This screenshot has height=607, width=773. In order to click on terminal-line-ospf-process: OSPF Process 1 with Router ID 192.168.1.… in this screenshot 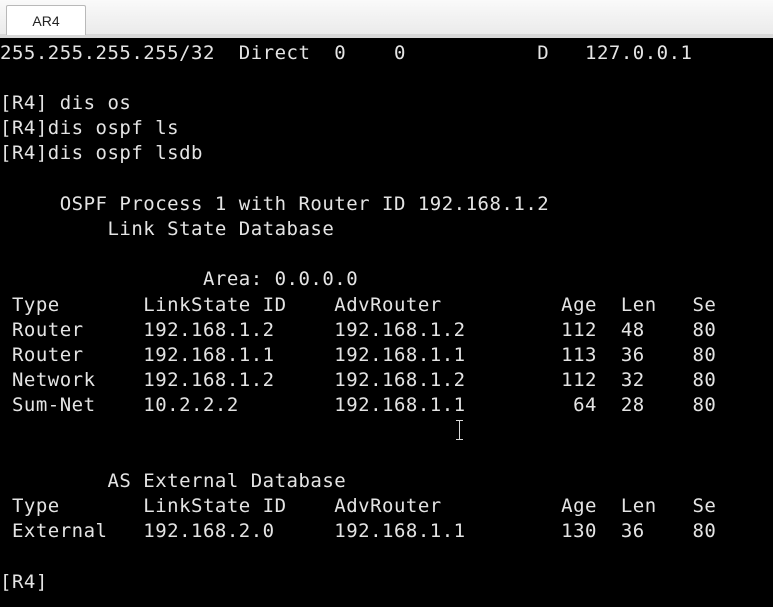, I will do `click(275, 204)`.